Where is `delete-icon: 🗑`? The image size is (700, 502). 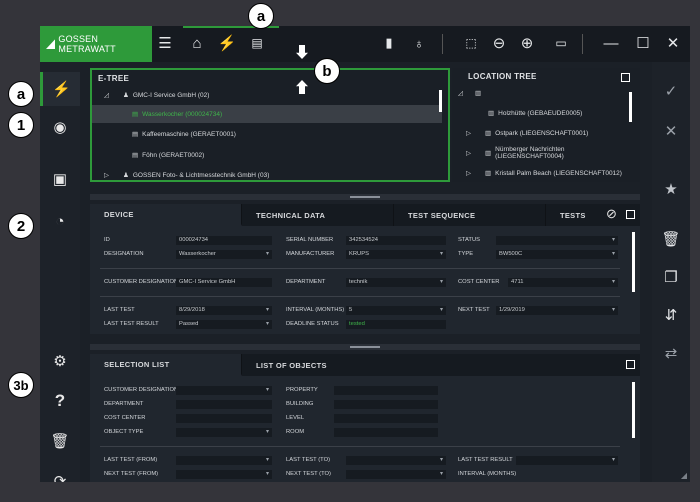 delete-icon: 🗑 is located at coordinates (671, 239).